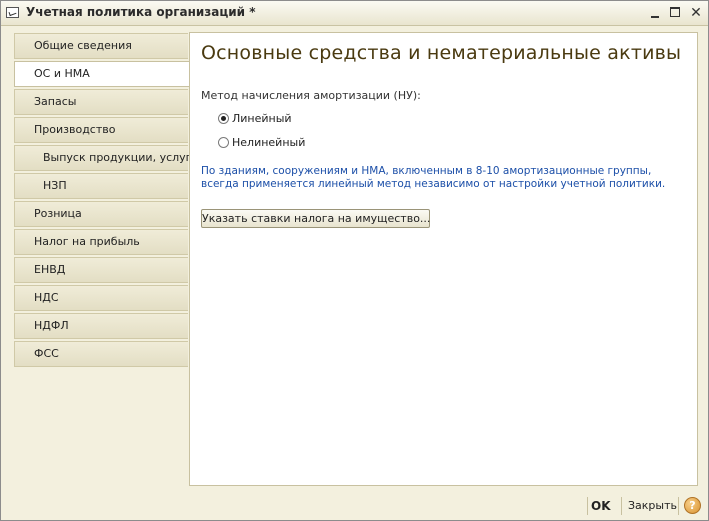 This screenshot has width=709, height=521. I want to click on sidebar-item-fss: ФСС, so click(101, 354).